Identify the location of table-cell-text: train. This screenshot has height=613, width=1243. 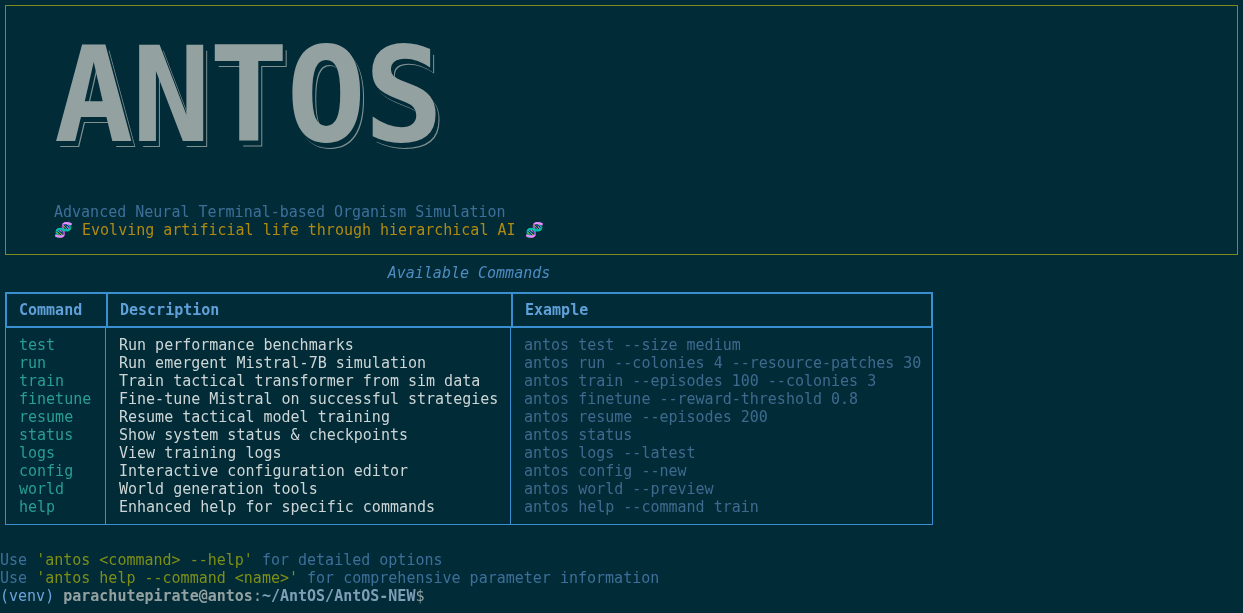
(42, 381).